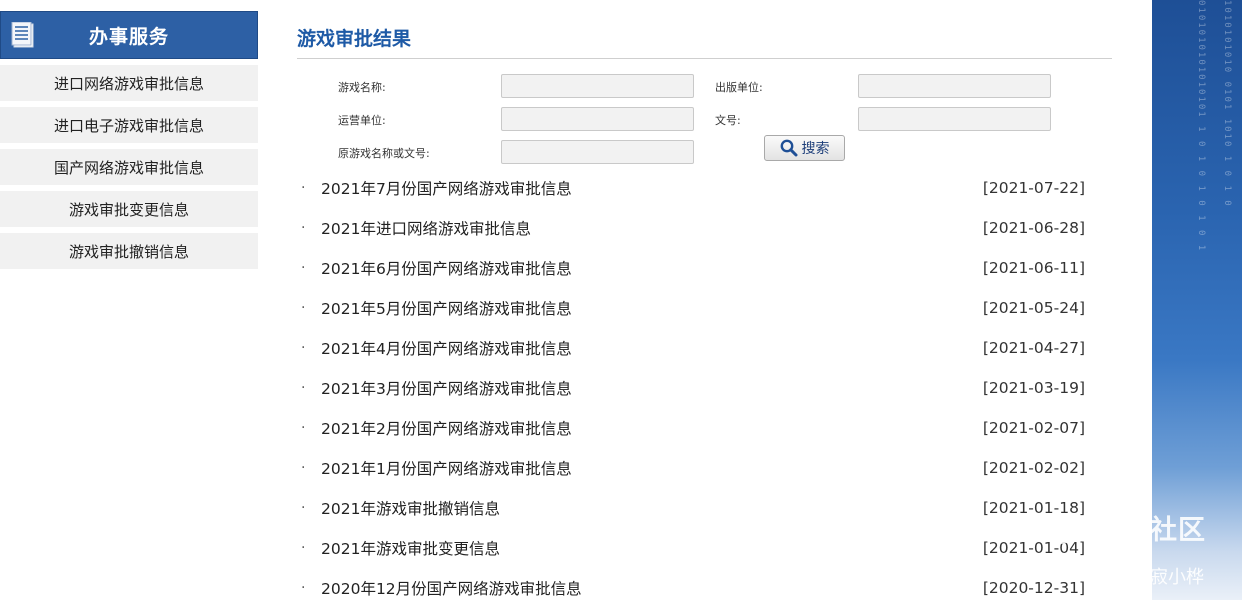 This screenshot has height=608, width=1242. Describe the element at coordinates (446, 188) in the screenshot. I see `list-item-title: 2021年7月份国产网络游戏审批信息` at that location.